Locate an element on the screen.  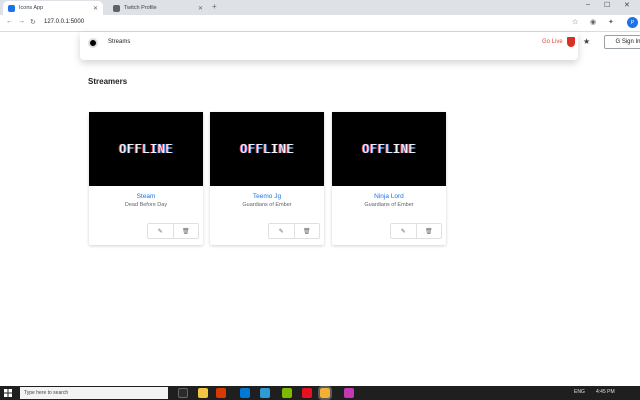
tab-label: Twitch Profile is located at coordinates (140, 8).